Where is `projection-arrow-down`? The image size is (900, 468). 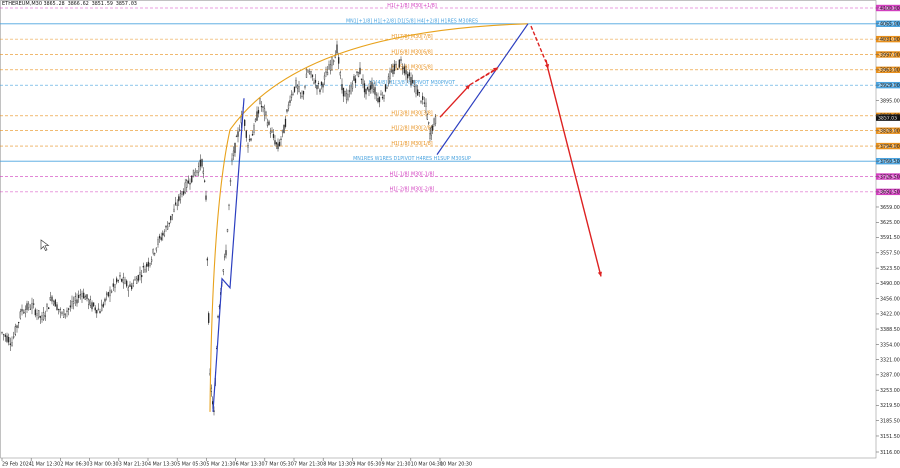 projection-arrow-down is located at coordinates (574, 172).